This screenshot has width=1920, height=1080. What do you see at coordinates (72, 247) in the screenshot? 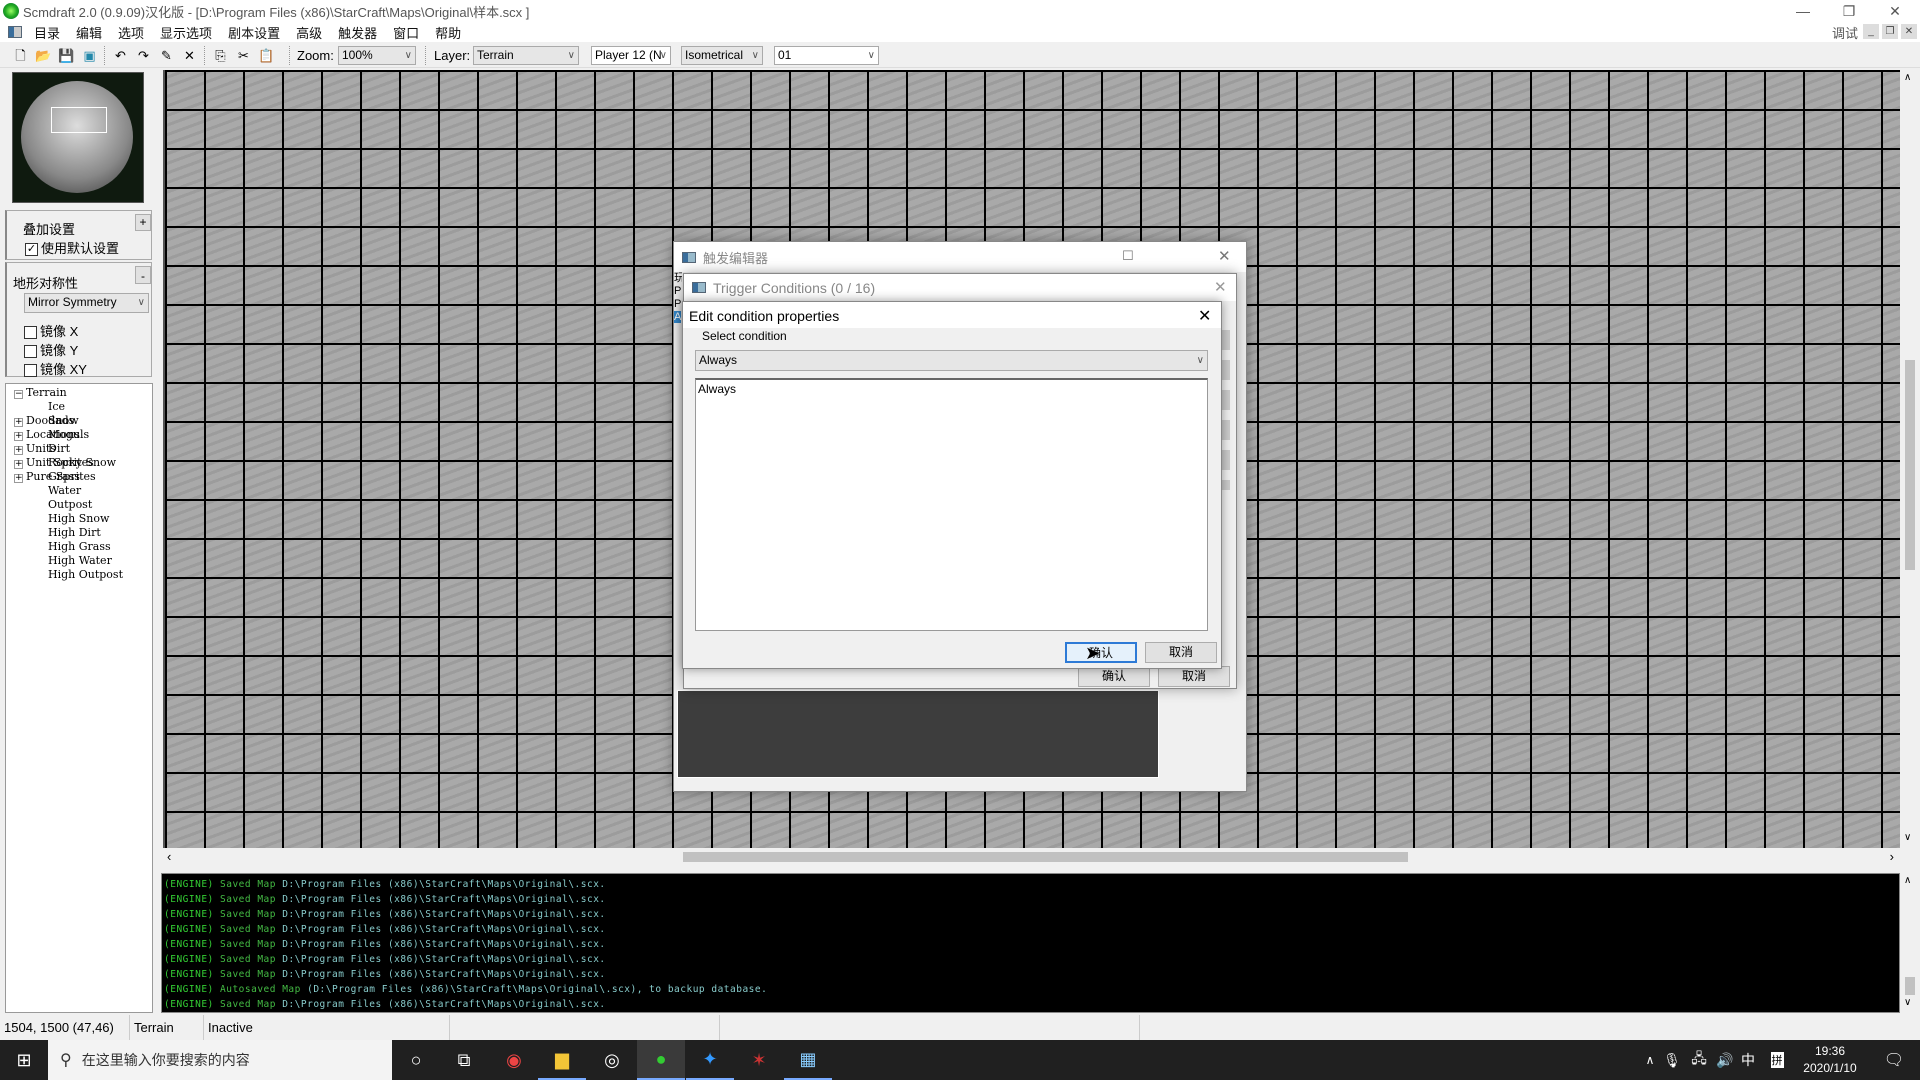
I see `use-default-checkbox: ✓ 使用默认设置` at bounding box center [72, 247].